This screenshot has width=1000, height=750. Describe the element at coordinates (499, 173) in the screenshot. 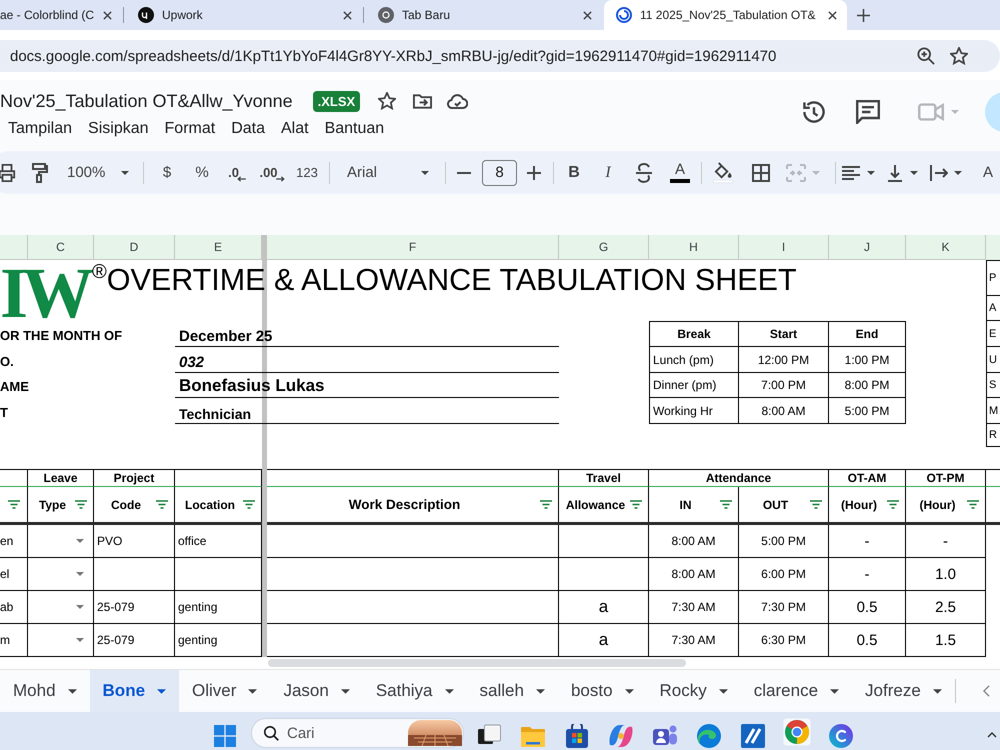

I see `font-size-field: 8` at that location.